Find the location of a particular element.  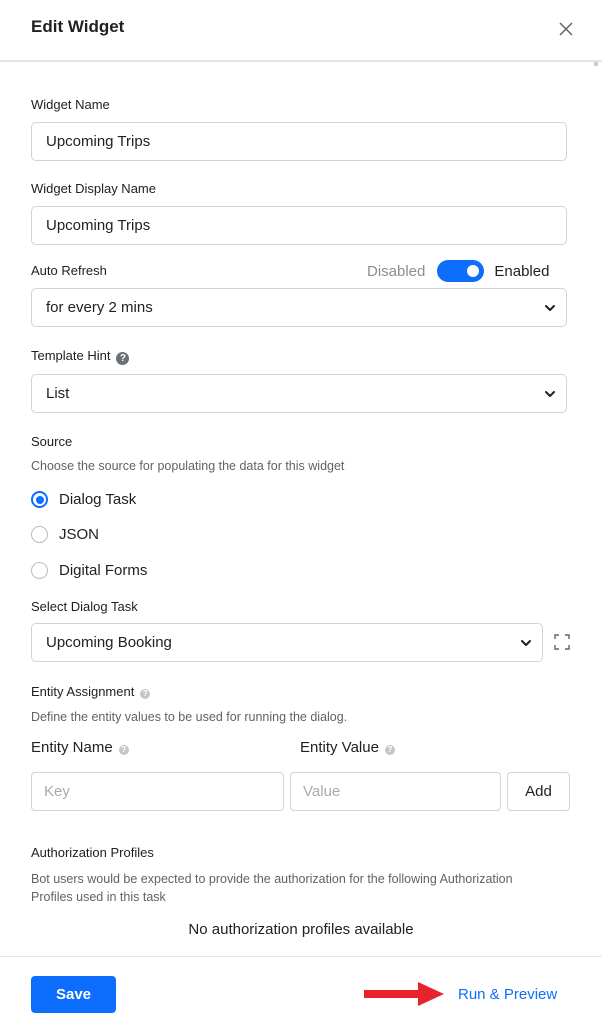

source-option-dialog-task: Dialog Task is located at coordinates (83, 499).